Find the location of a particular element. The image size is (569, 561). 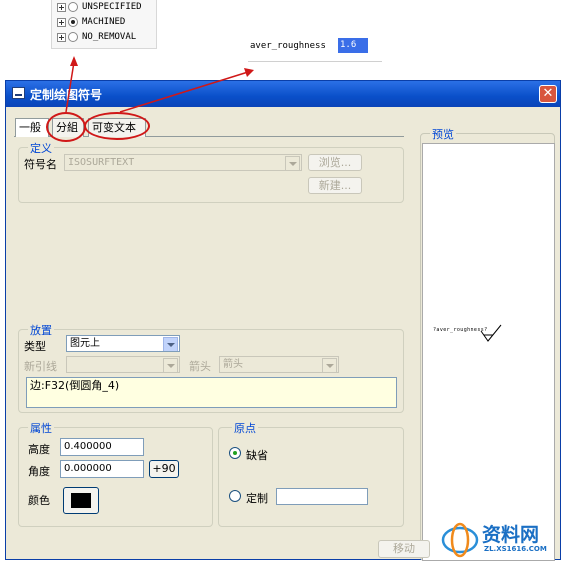

new-leader-label: 新引线 is located at coordinates (40, 366).